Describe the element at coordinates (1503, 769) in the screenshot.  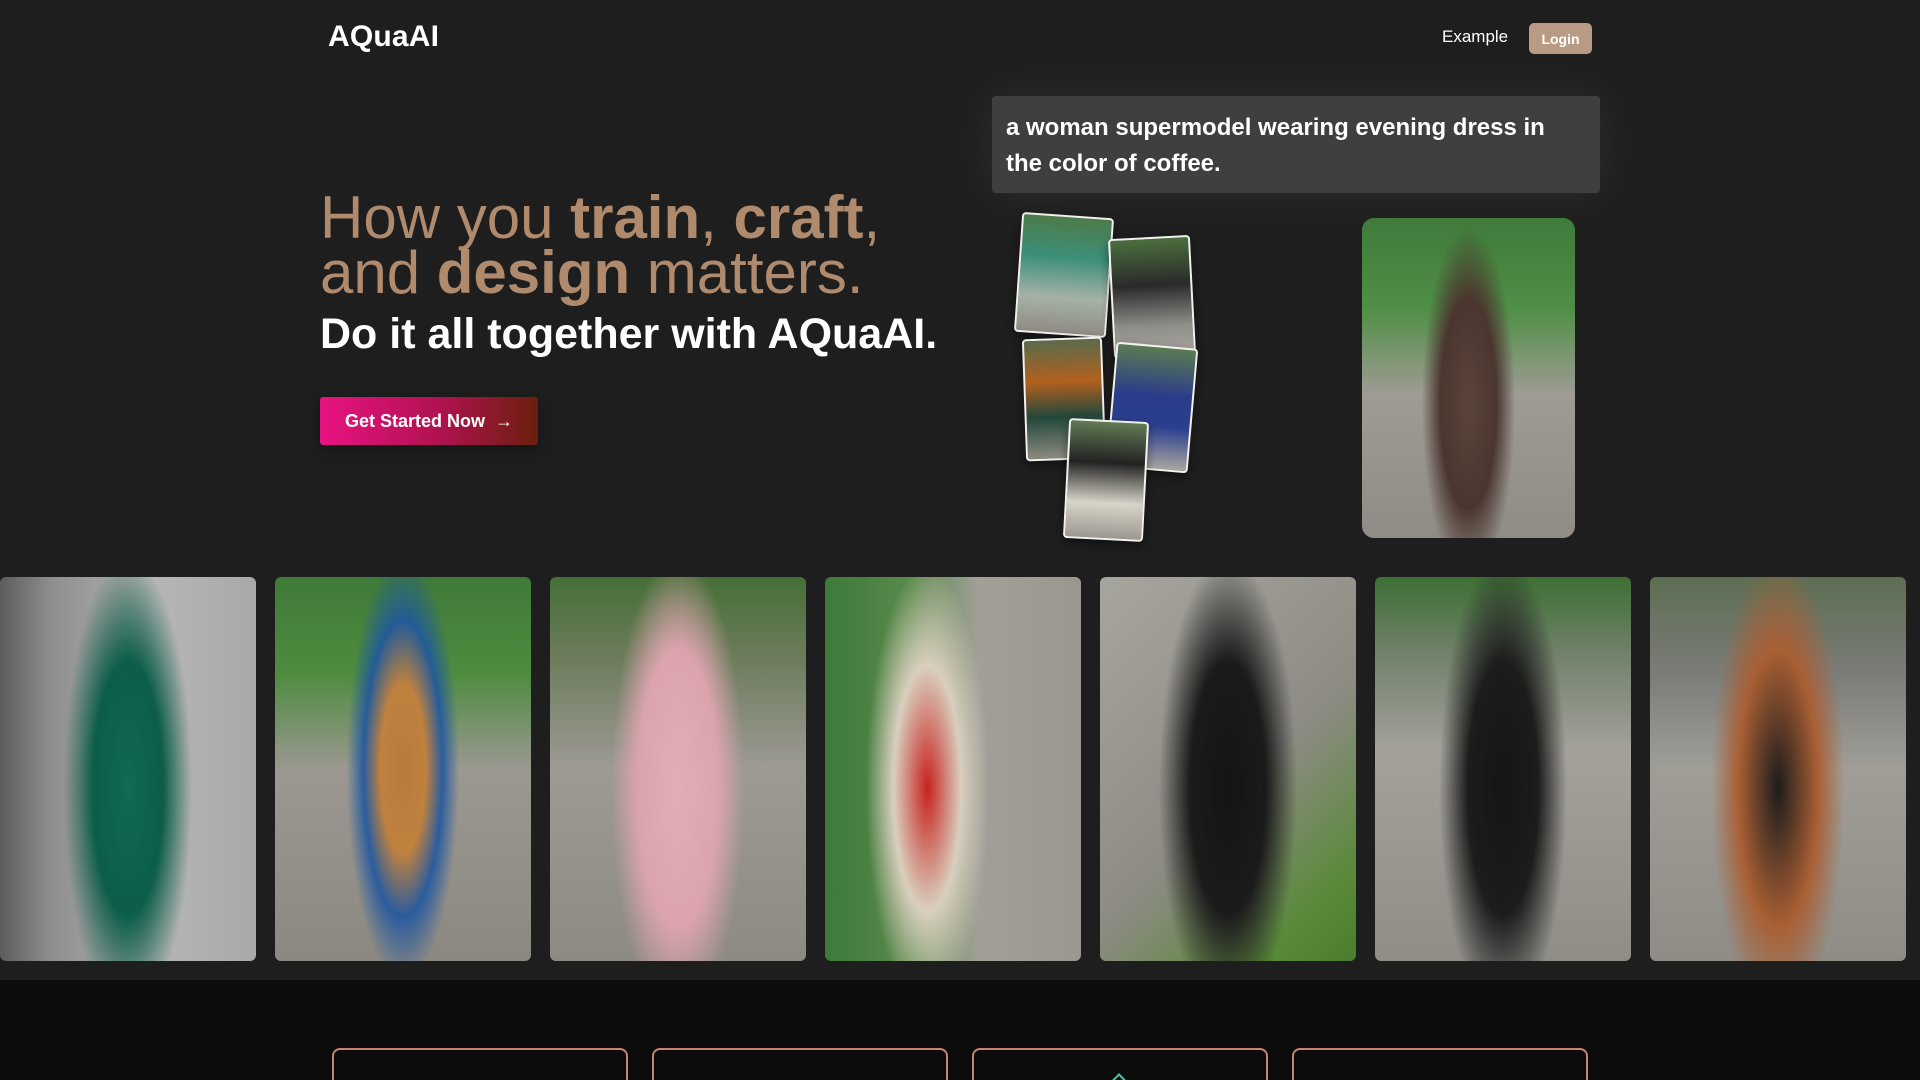
I see `gallery-image-black-wrap-dress` at that location.